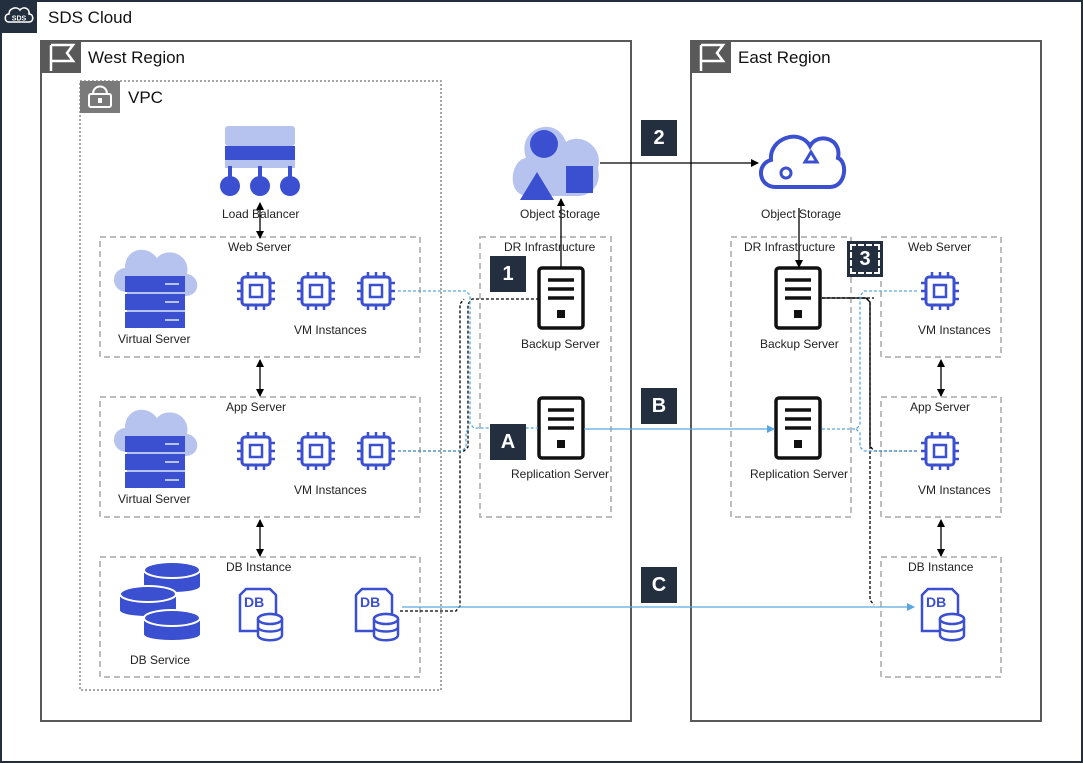 This screenshot has width=1083, height=763. What do you see at coordinates (432, 455) in the screenshot?
I see `db-to-backup-line` at bounding box center [432, 455].